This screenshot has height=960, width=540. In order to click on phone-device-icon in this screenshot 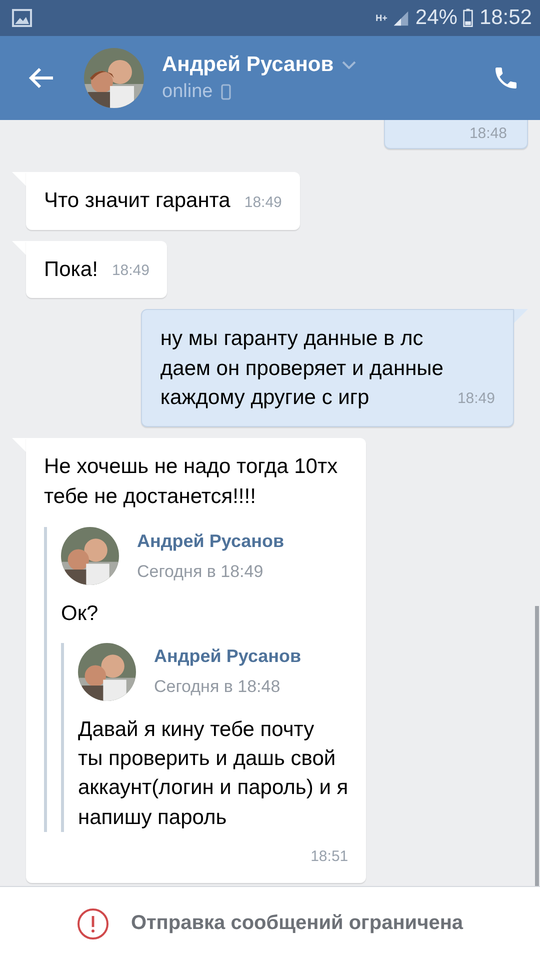, I will do `click(225, 92)`.